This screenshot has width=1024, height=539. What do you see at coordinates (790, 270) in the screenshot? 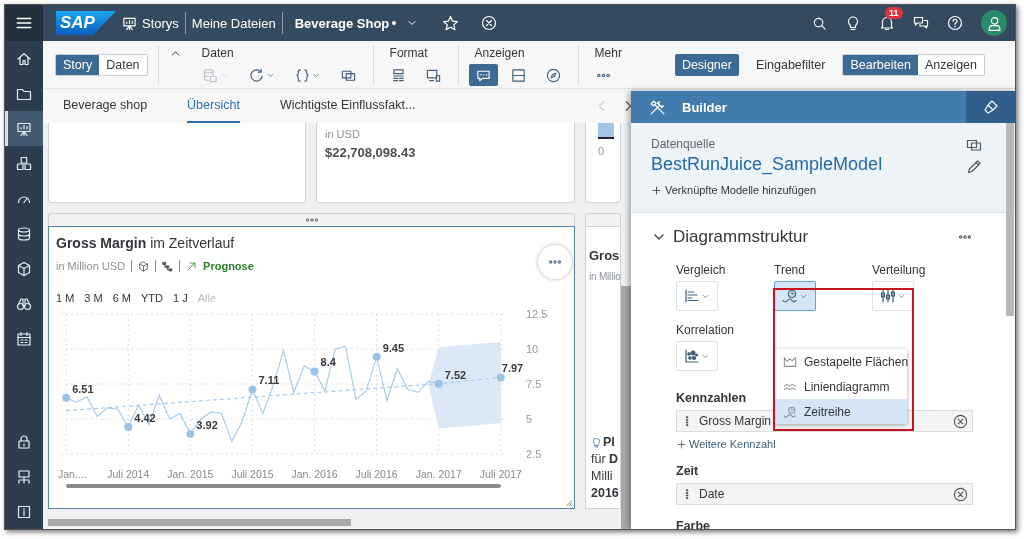
I see `chart-type-label: Trend` at bounding box center [790, 270].